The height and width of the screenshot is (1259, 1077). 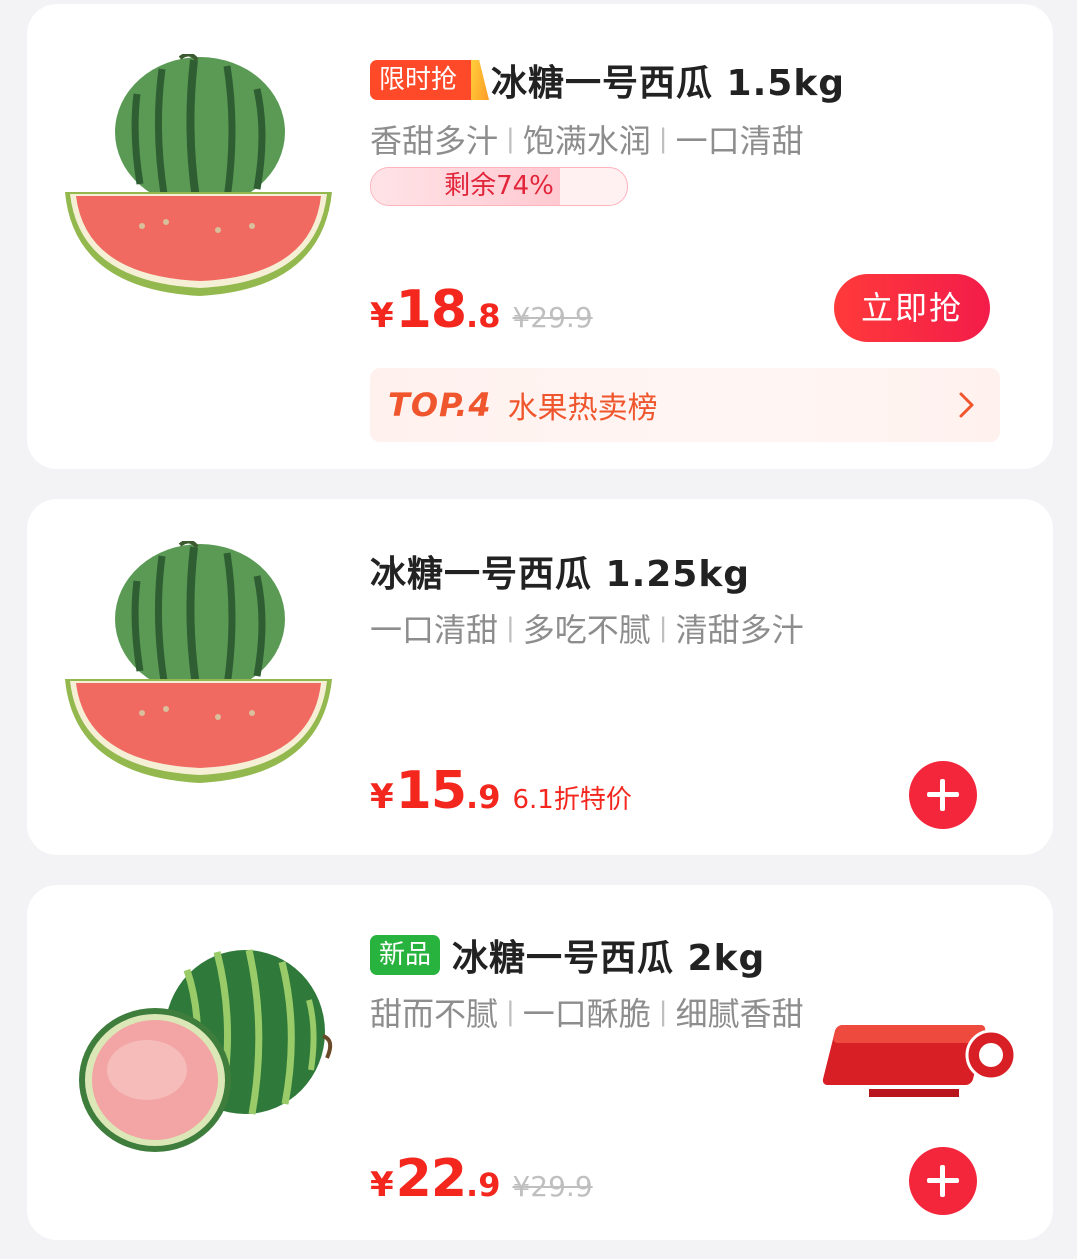 What do you see at coordinates (966, 405) in the screenshot?
I see `chevron-right-icon` at bounding box center [966, 405].